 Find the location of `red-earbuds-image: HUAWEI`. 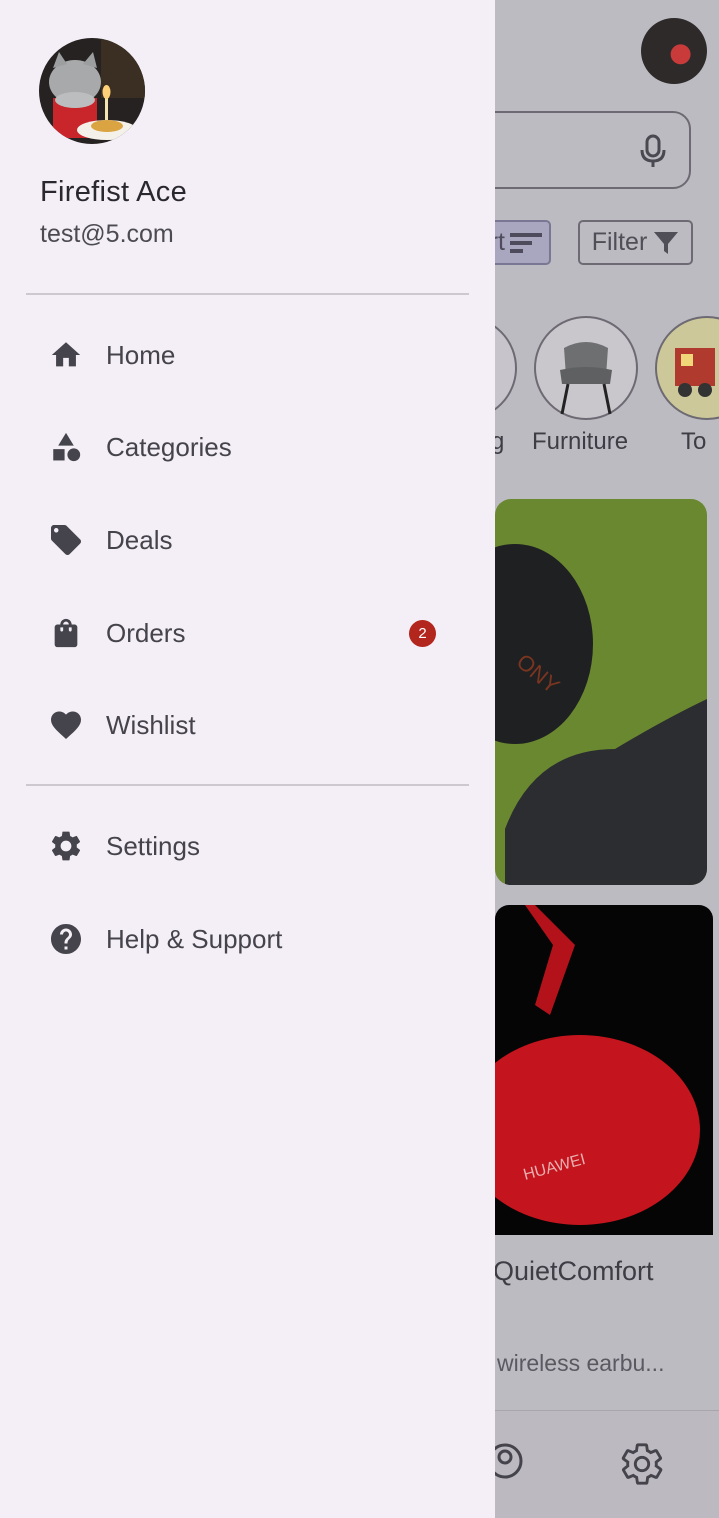

red-earbuds-image: HUAWEI is located at coordinates (597, 1065).